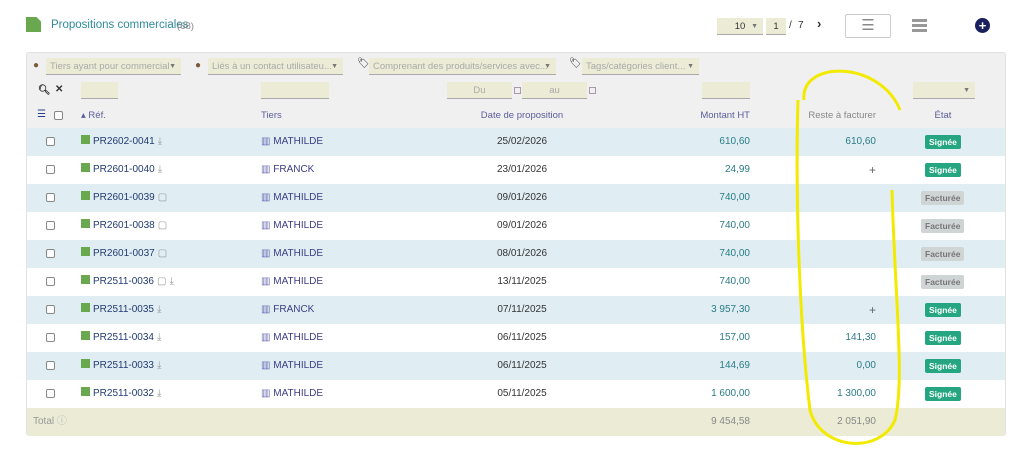 The width and height of the screenshot is (1024, 457). What do you see at coordinates (185, 26) in the screenshot?
I see `record-count: (68)` at bounding box center [185, 26].